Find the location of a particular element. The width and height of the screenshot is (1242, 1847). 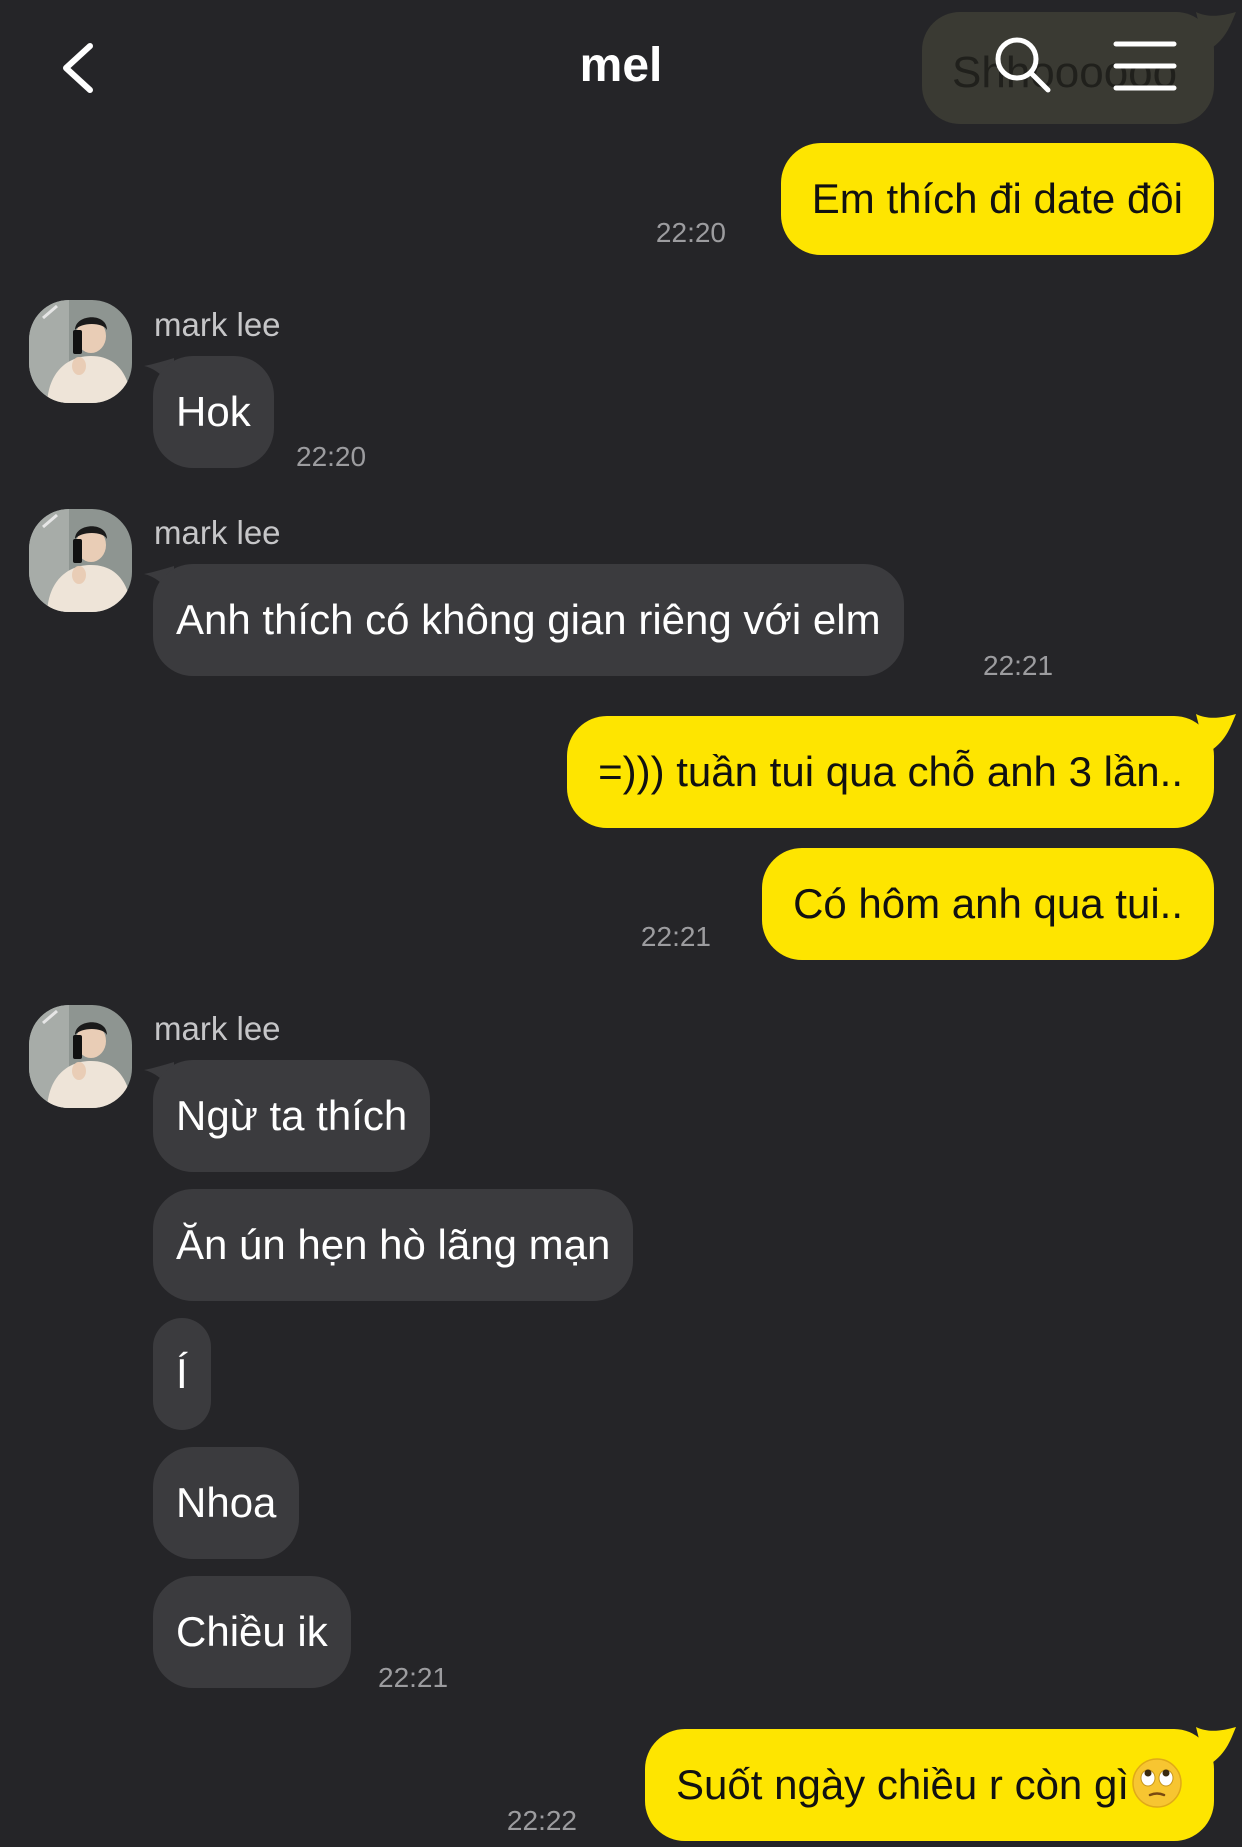

chat-header: mel is located at coordinates (621, 67).